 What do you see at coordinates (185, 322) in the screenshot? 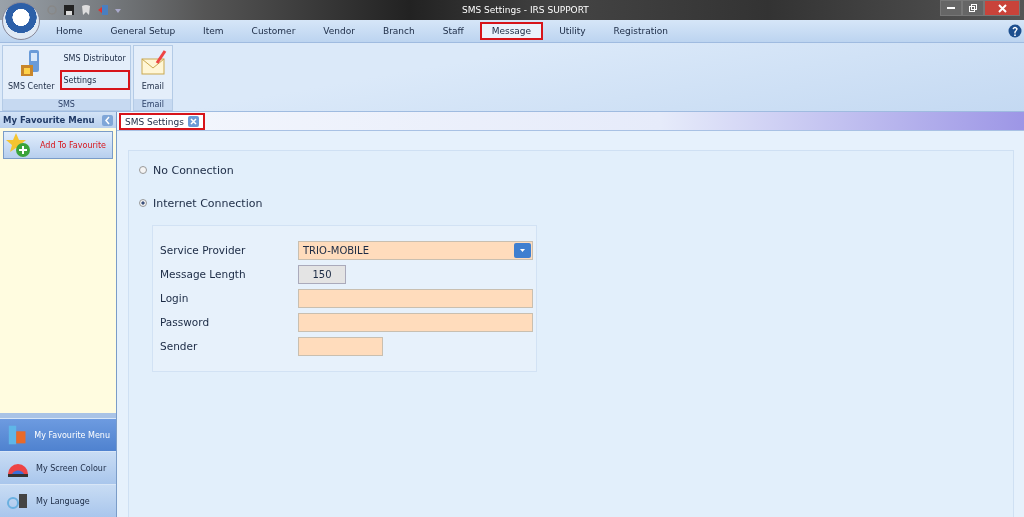
I see `field-label: Password` at bounding box center [185, 322].